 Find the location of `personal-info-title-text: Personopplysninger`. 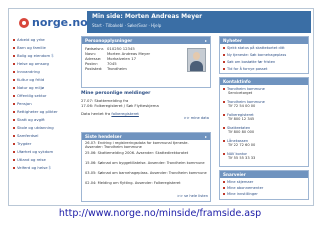

personal-info-title-text: Personopplysninger is located at coordinates (109, 40).